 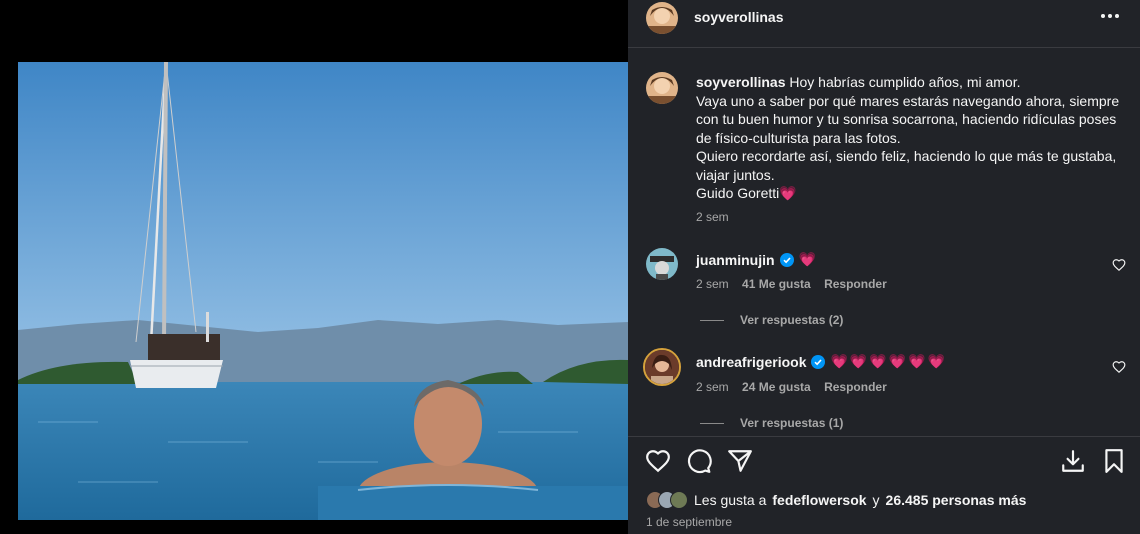 I want to click on comment-2-likes: 24 Me gusta, so click(x=776, y=387).